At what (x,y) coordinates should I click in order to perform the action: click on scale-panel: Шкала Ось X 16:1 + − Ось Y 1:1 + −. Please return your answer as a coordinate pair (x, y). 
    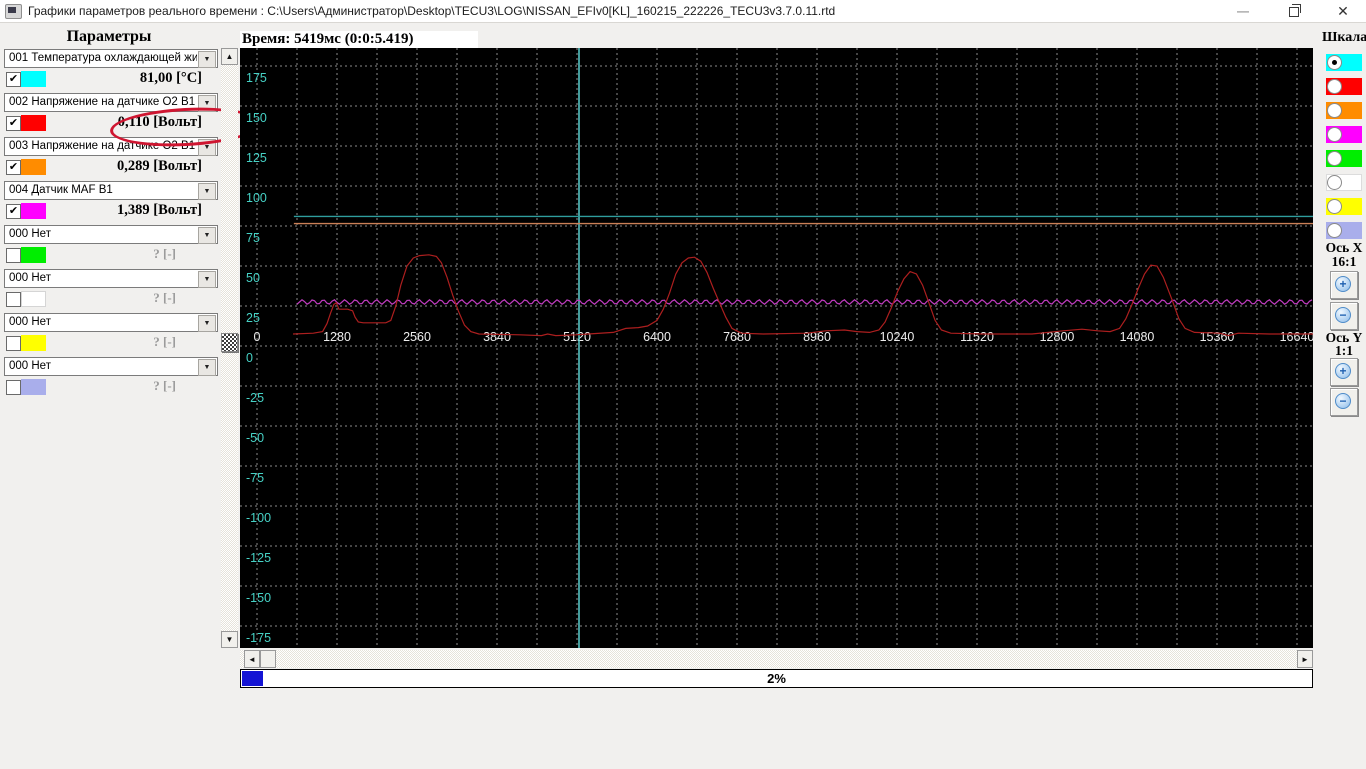
    Looking at the image, I should click on (1344, 232).